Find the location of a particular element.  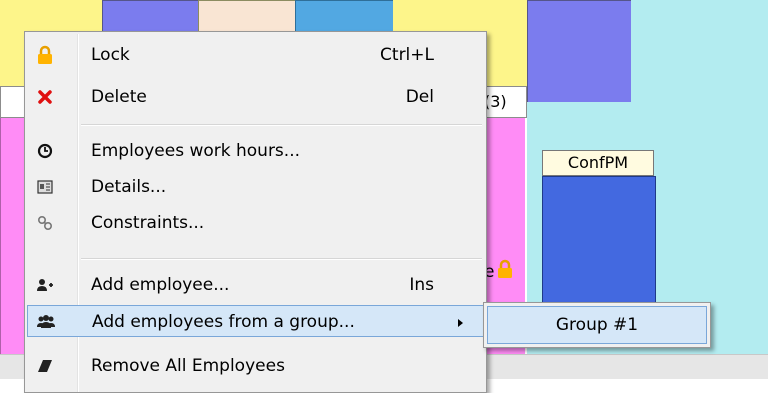

link-icon is located at coordinates (45, 223).